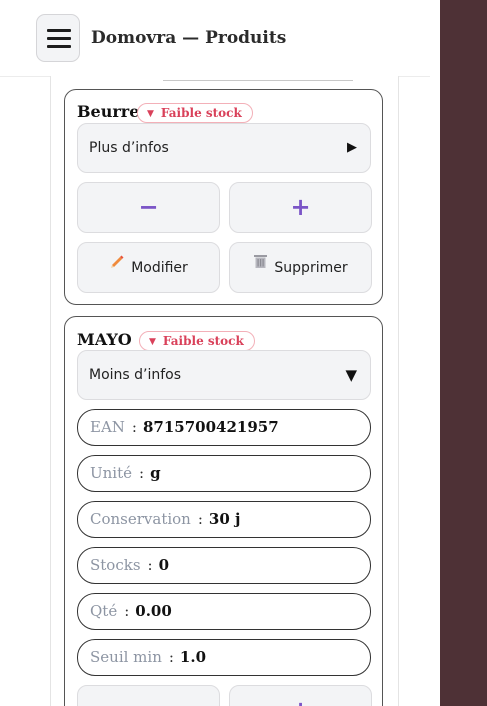 This screenshot has width=487, height=706. I want to click on field-value: 0.00, so click(153, 611).